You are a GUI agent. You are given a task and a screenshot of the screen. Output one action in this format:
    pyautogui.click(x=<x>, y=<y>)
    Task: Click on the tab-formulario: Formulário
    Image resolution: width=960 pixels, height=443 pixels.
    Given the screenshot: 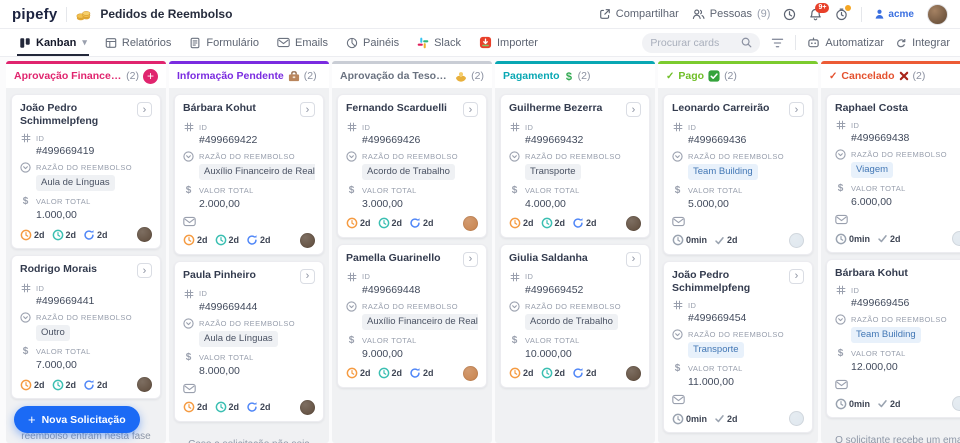 What is the action you would take?
    pyautogui.click(x=224, y=42)
    